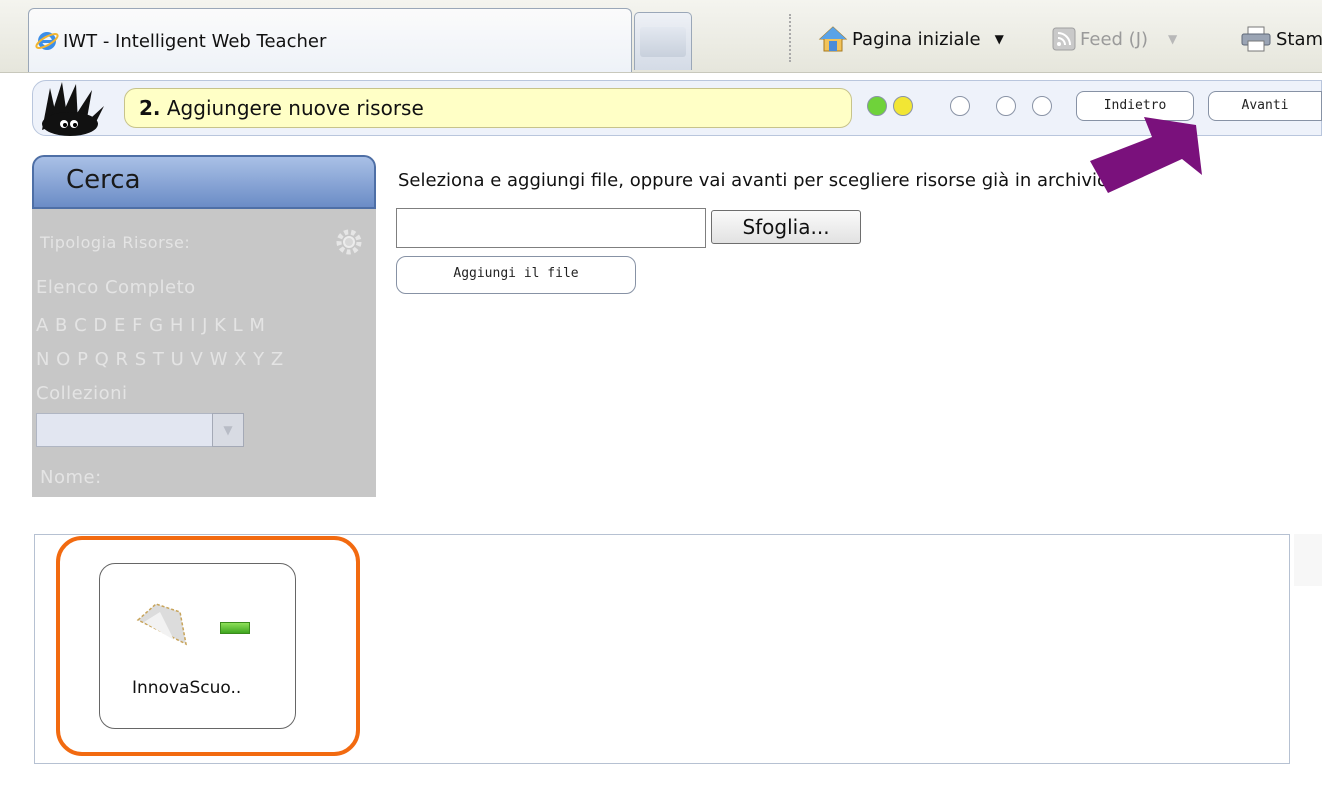 Image resolution: width=1322 pixels, height=785 pixels. Describe the element at coordinates (150, 108) in the screenshot. I see `step-number: 2.` at that location.